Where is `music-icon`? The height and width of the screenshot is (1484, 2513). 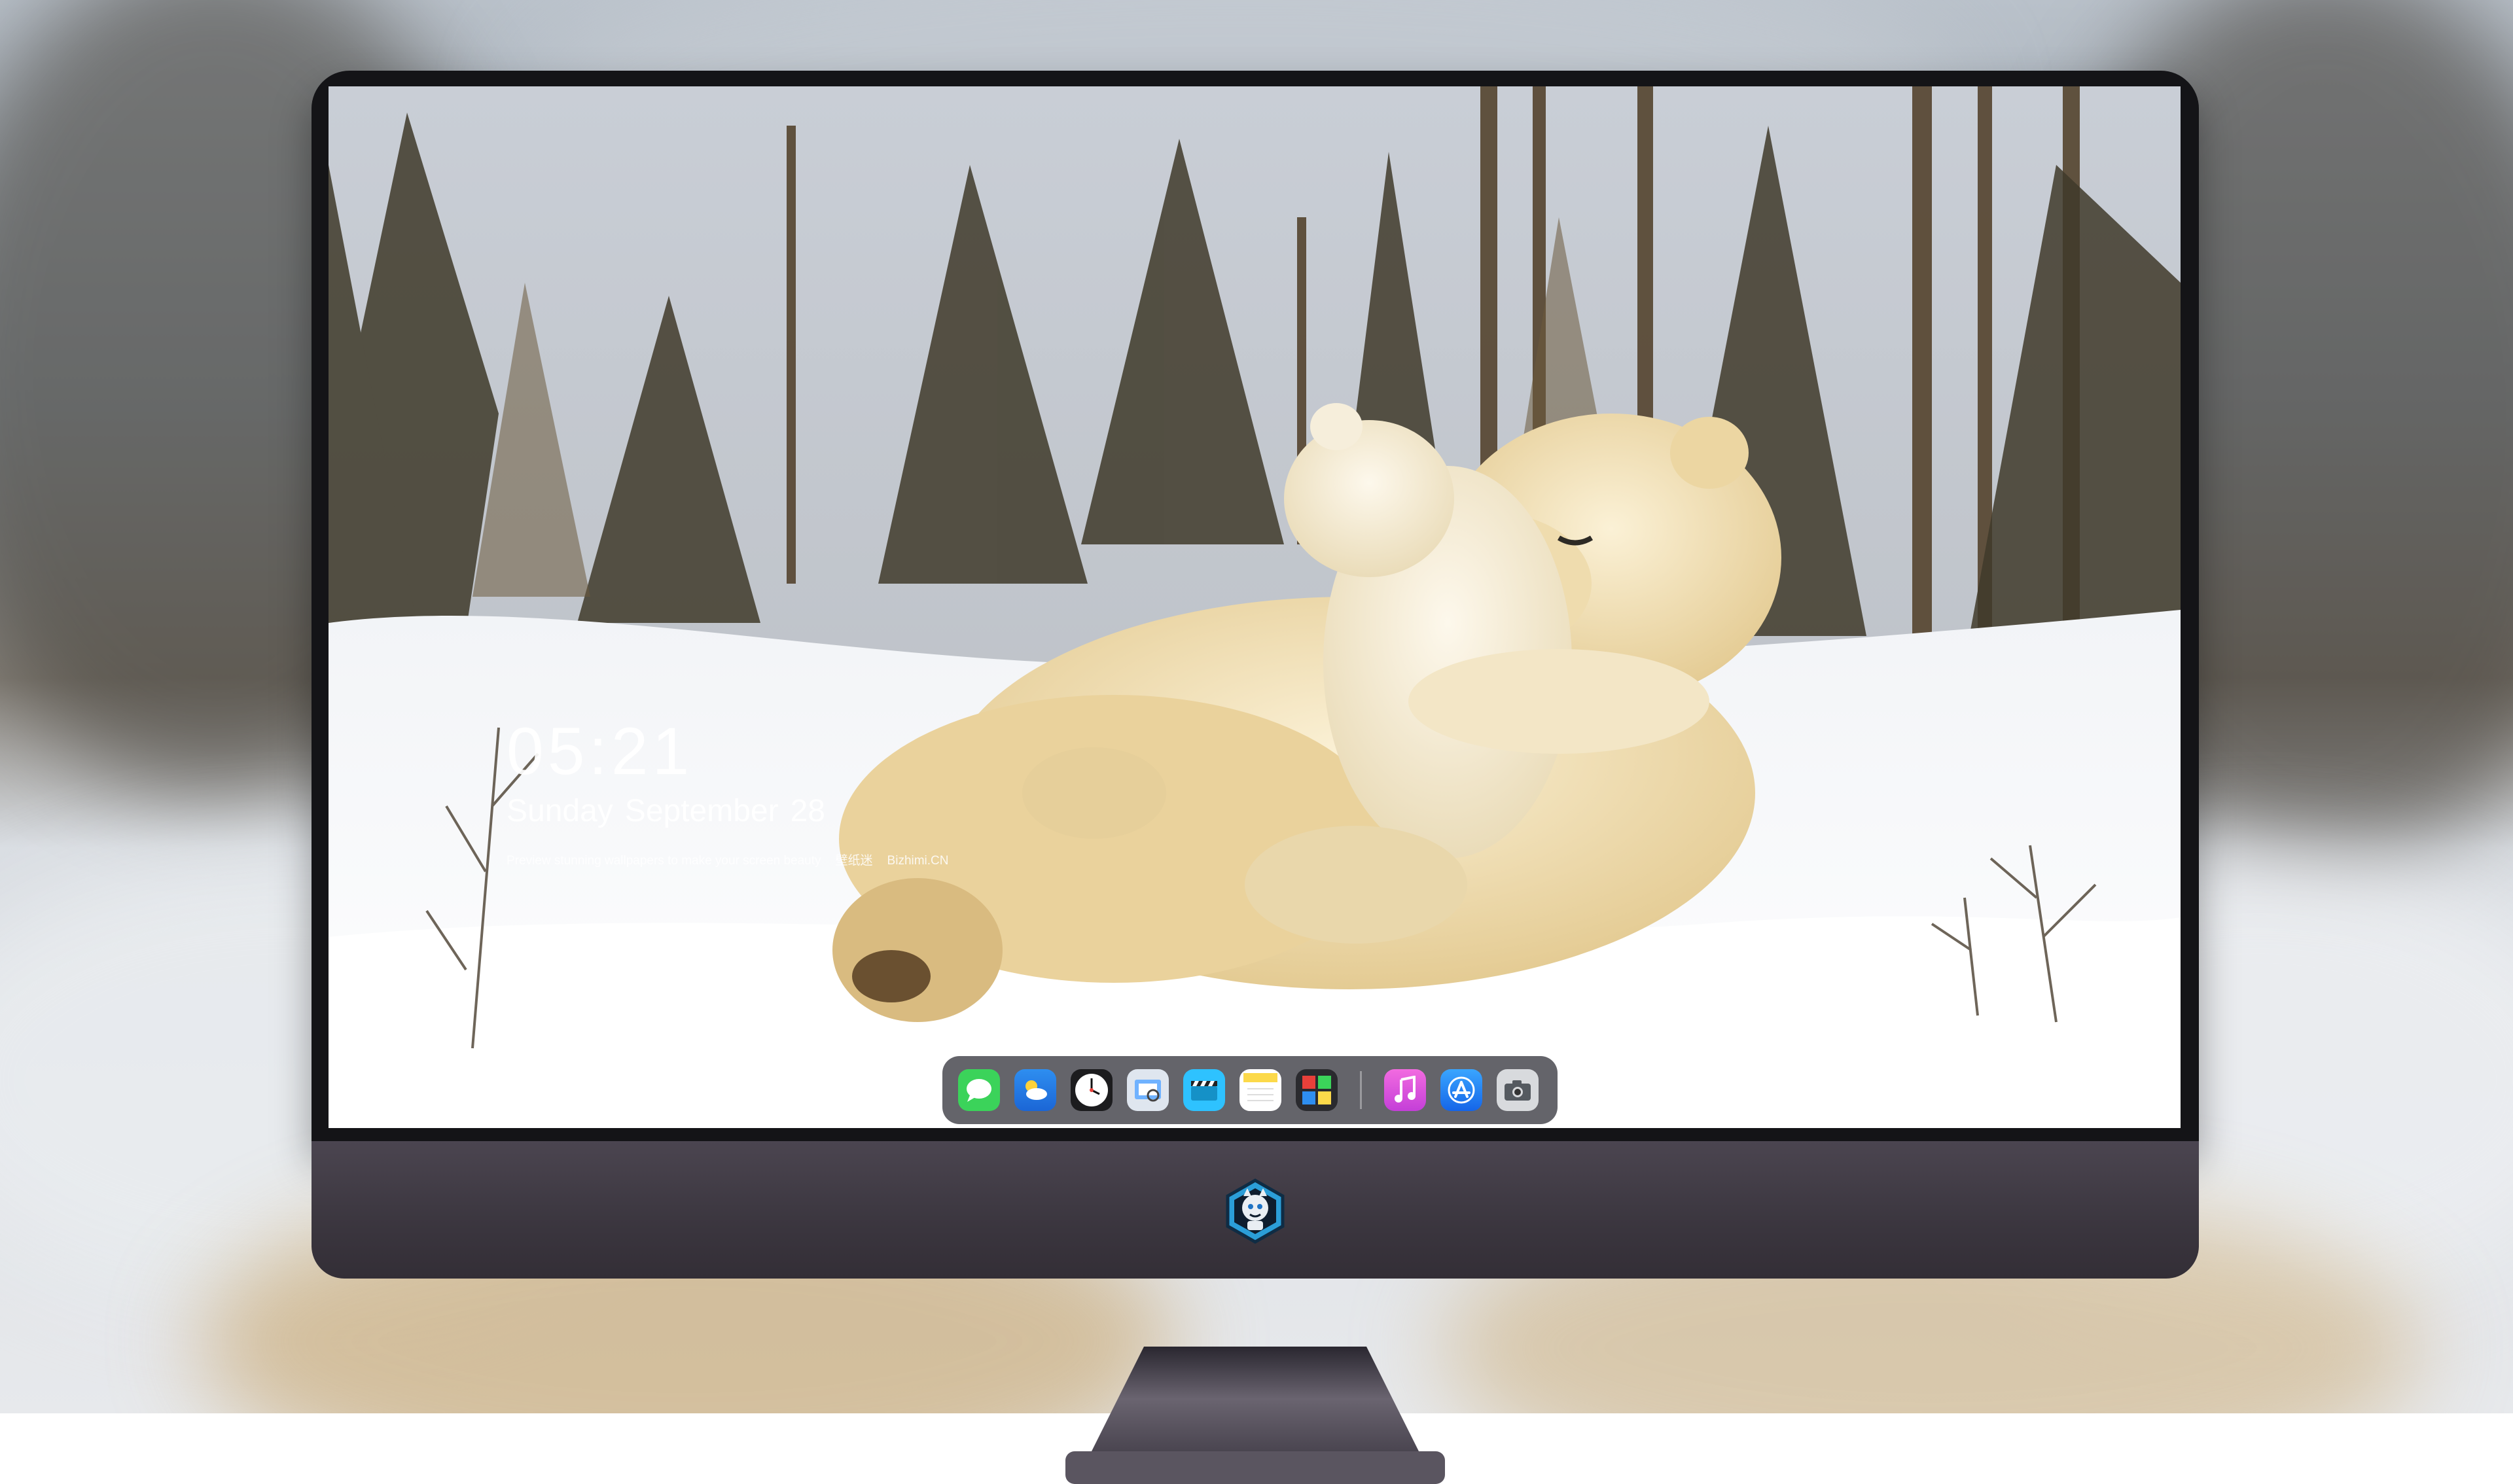 music-icon is located at coordinates (1405, 1090).